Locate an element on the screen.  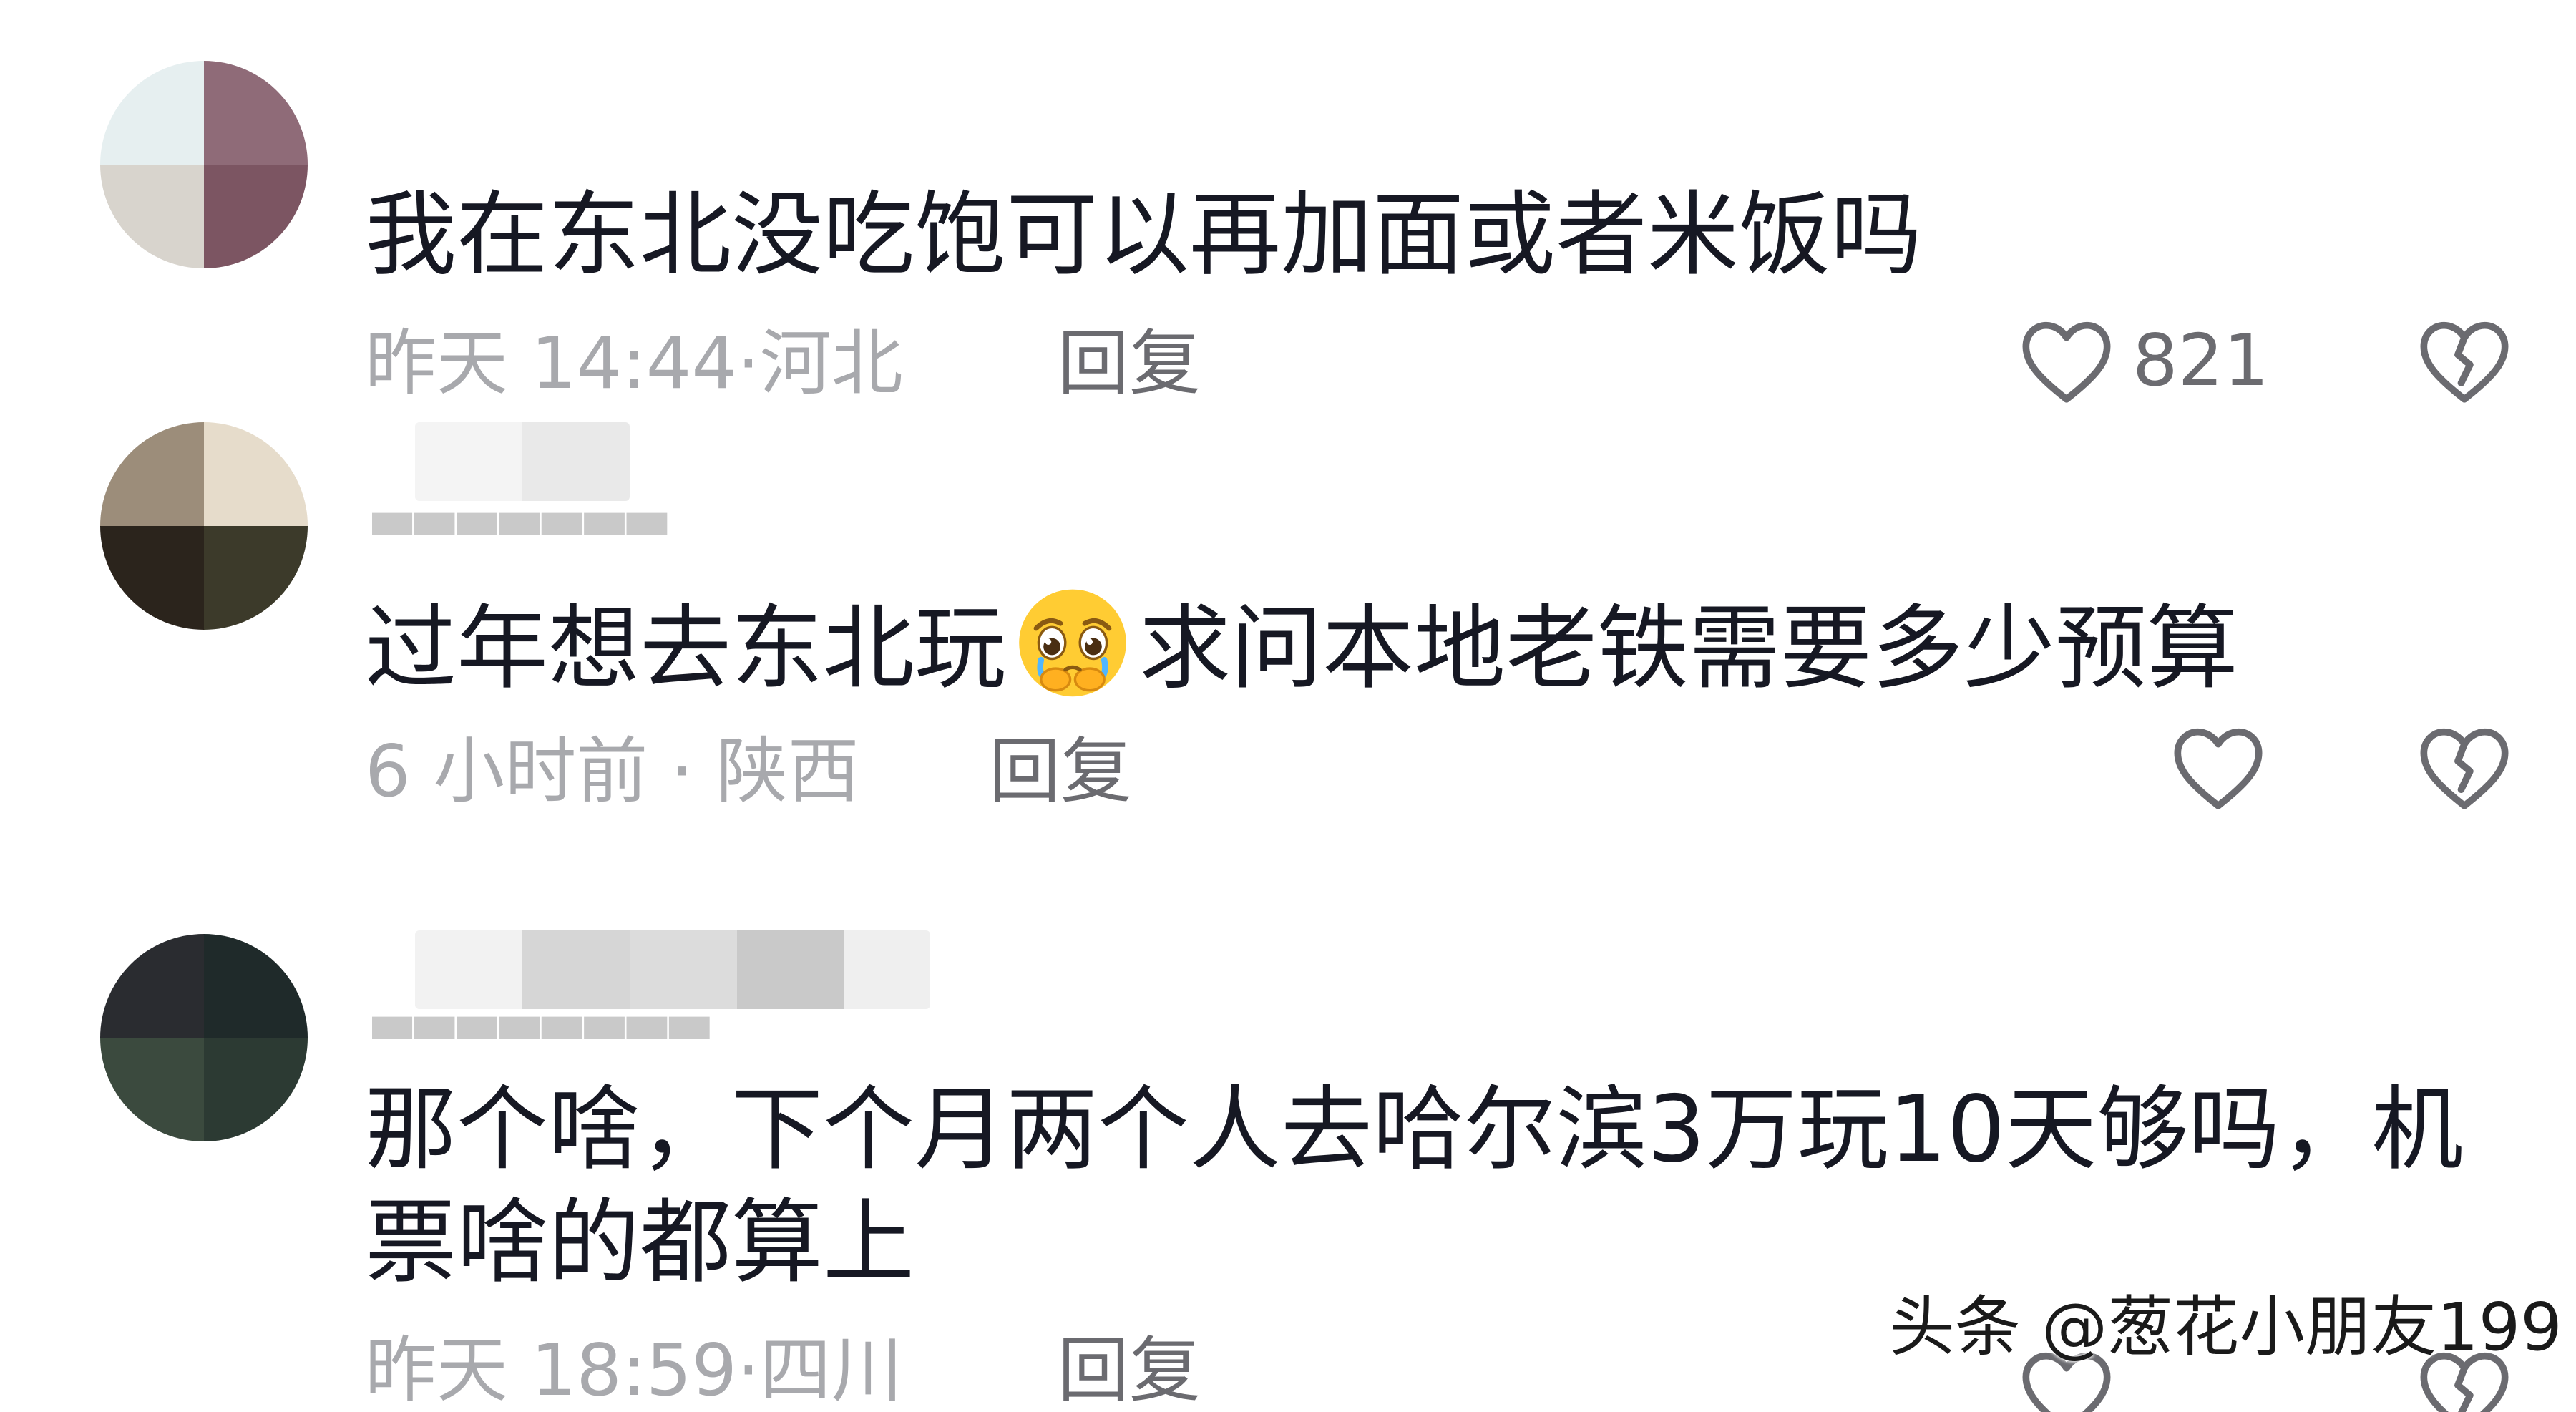
comment-region: 河北 is located at coordinates (831, 363).